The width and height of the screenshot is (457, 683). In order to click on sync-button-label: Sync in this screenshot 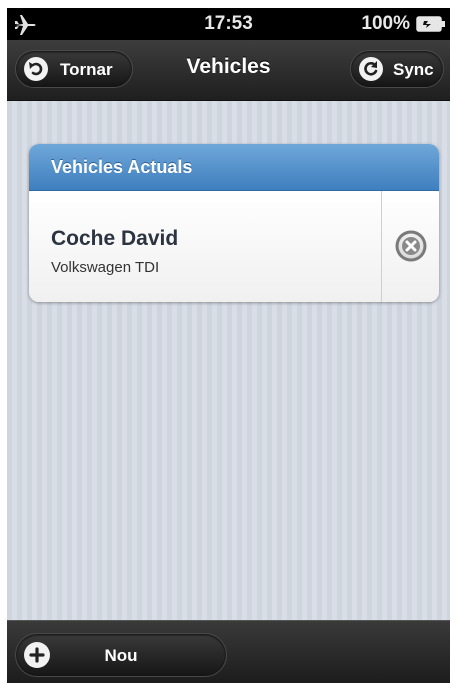, I will do `click(413, 69)`.